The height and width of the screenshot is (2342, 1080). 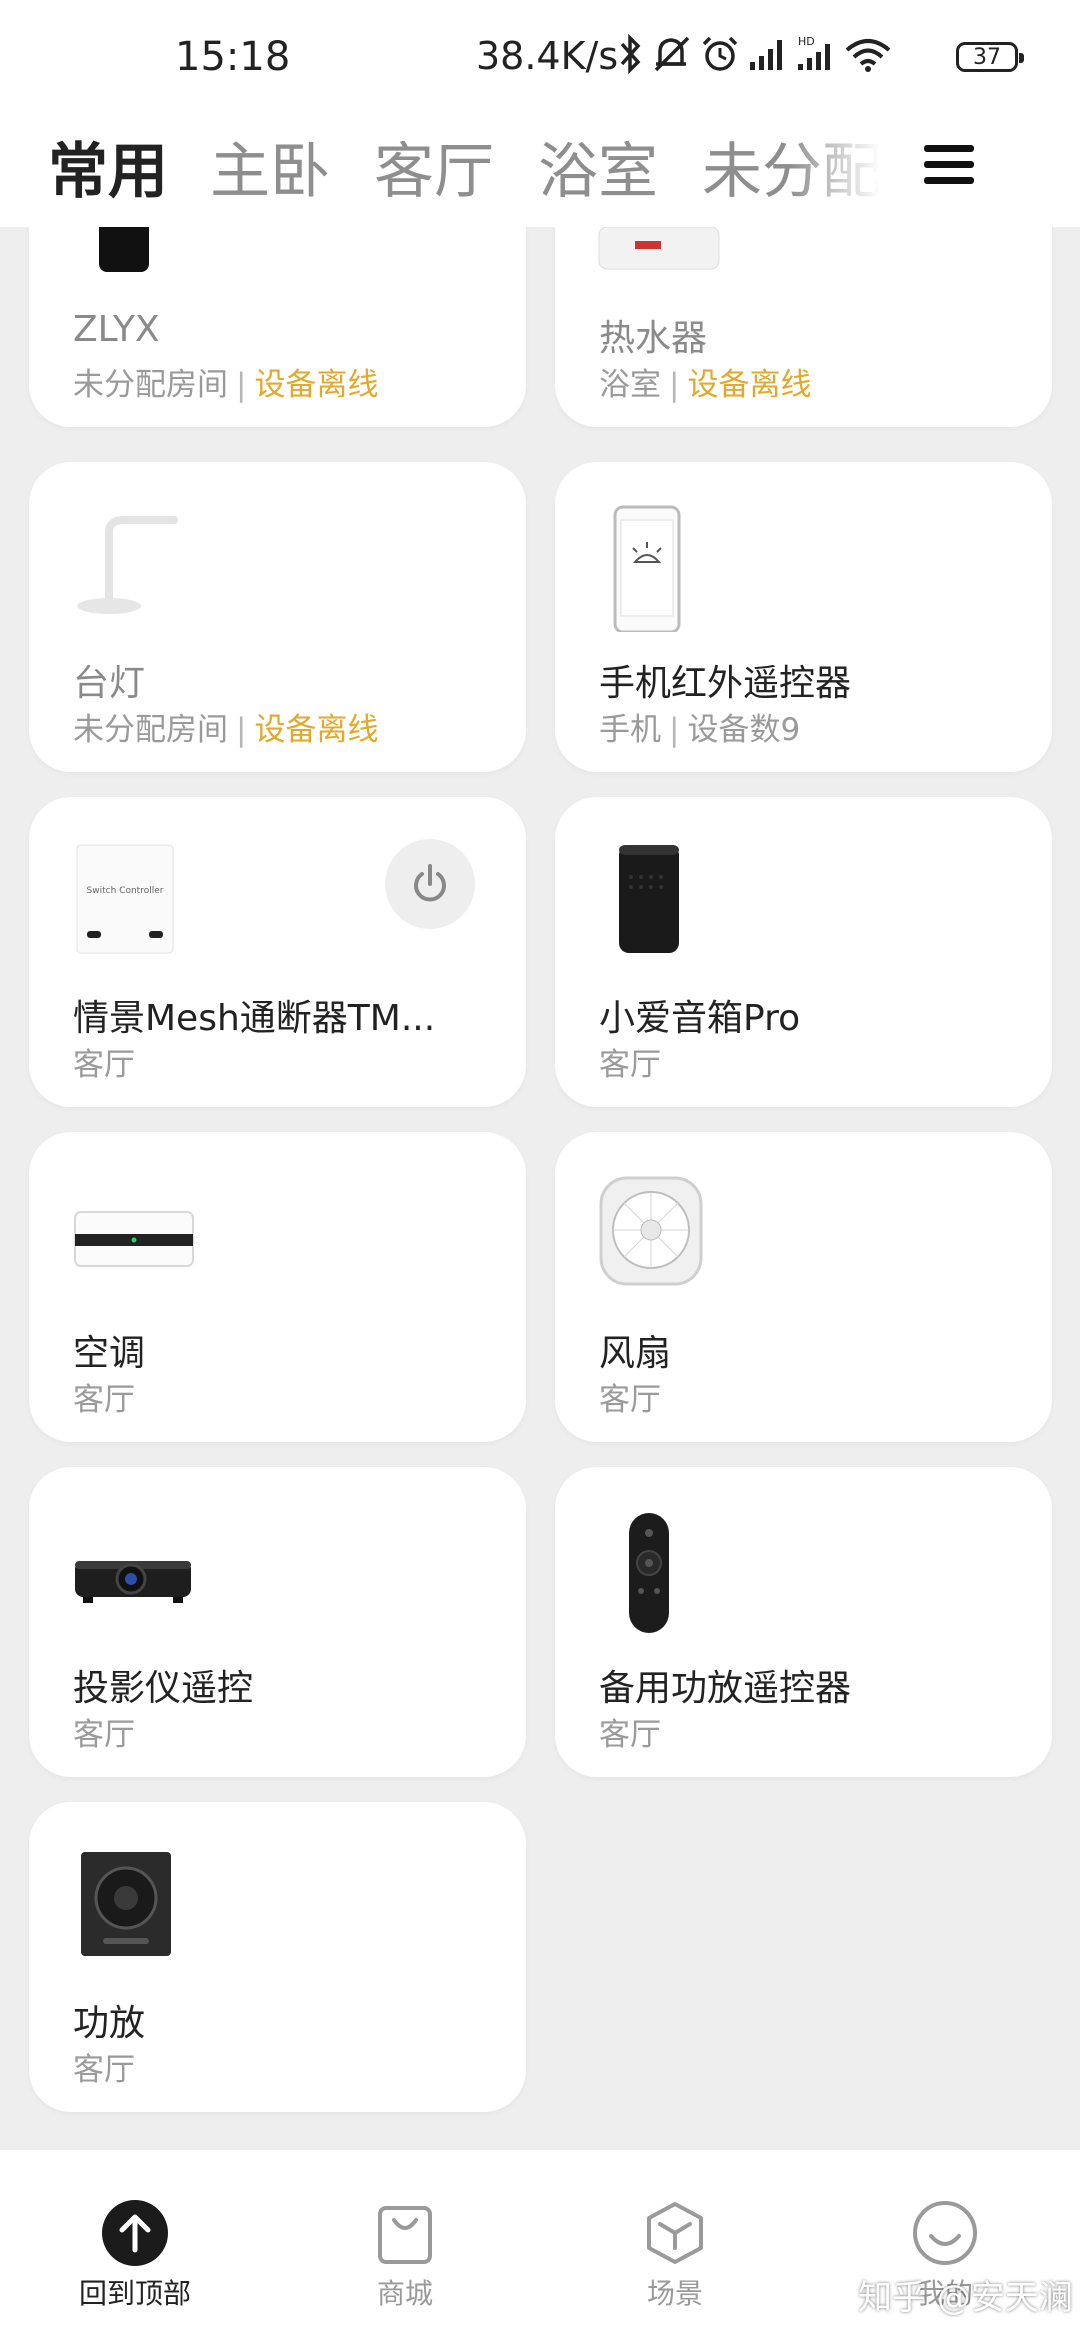 I want to click on device-card-zlyx: ZLYX 未分配房间 | 设备离线, so click(x=277, y=327).